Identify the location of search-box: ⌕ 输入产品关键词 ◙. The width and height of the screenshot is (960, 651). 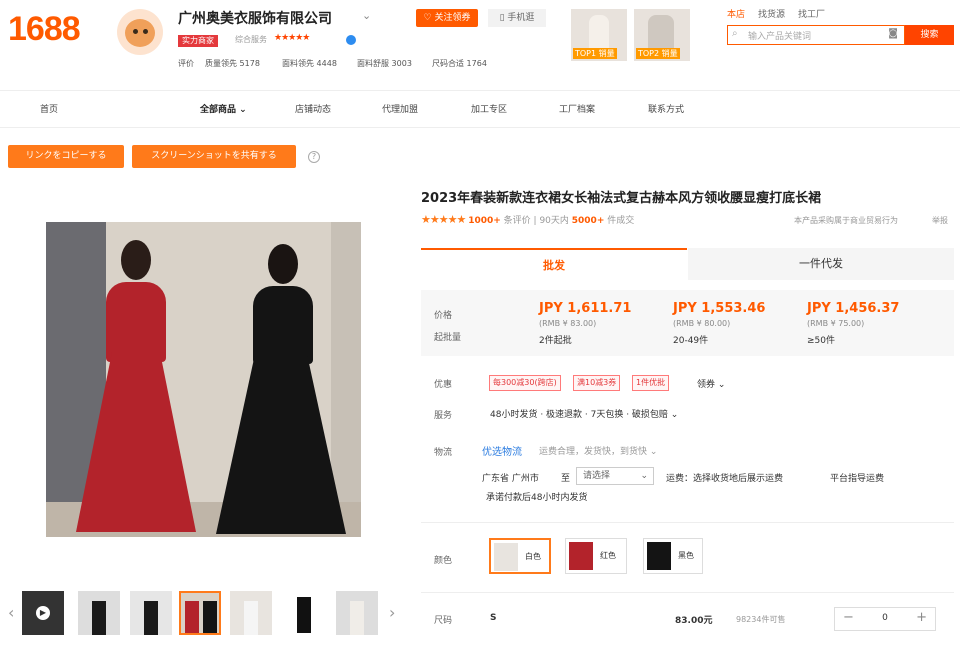
(816, 35).